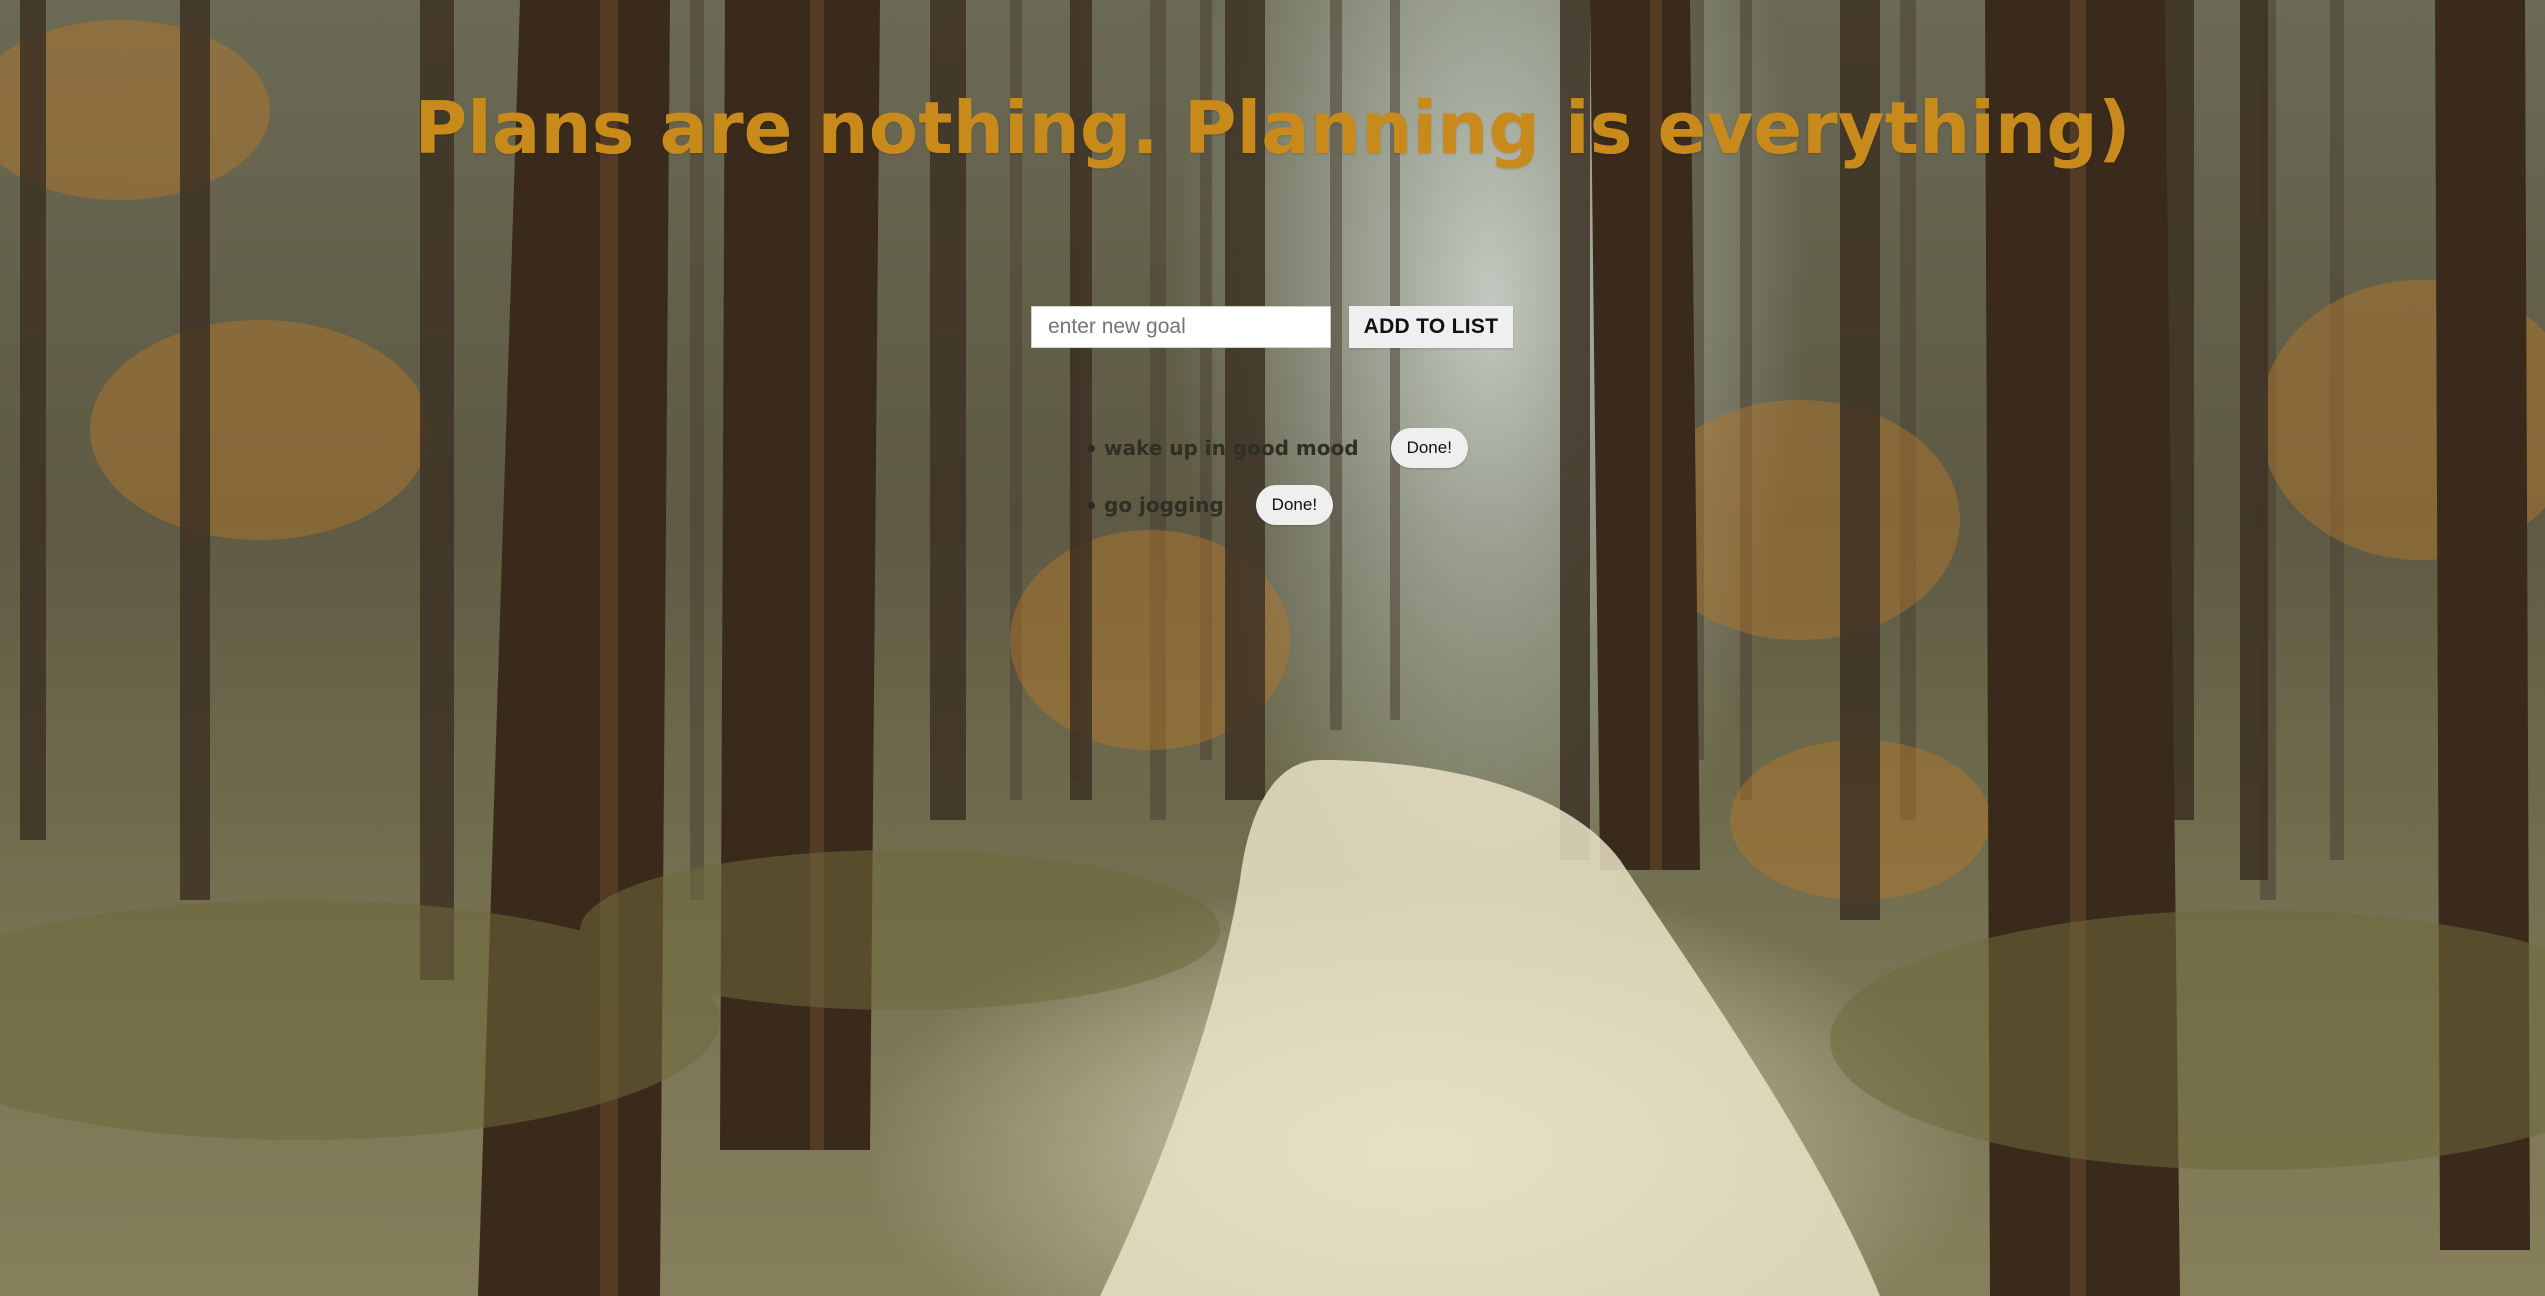  I want to click on goal-item: go jogging Done!, so click(1278, 505).